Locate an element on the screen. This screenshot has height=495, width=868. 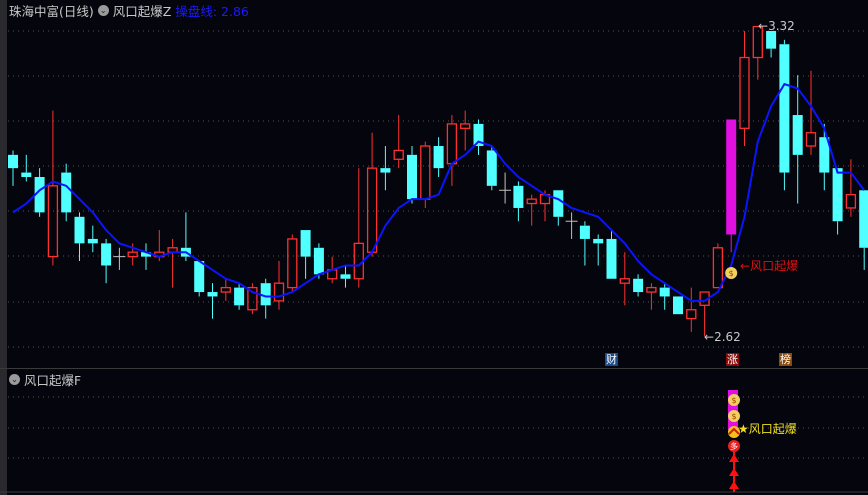
low-price-label: ←2.62 is located at coordinates (722, 337).